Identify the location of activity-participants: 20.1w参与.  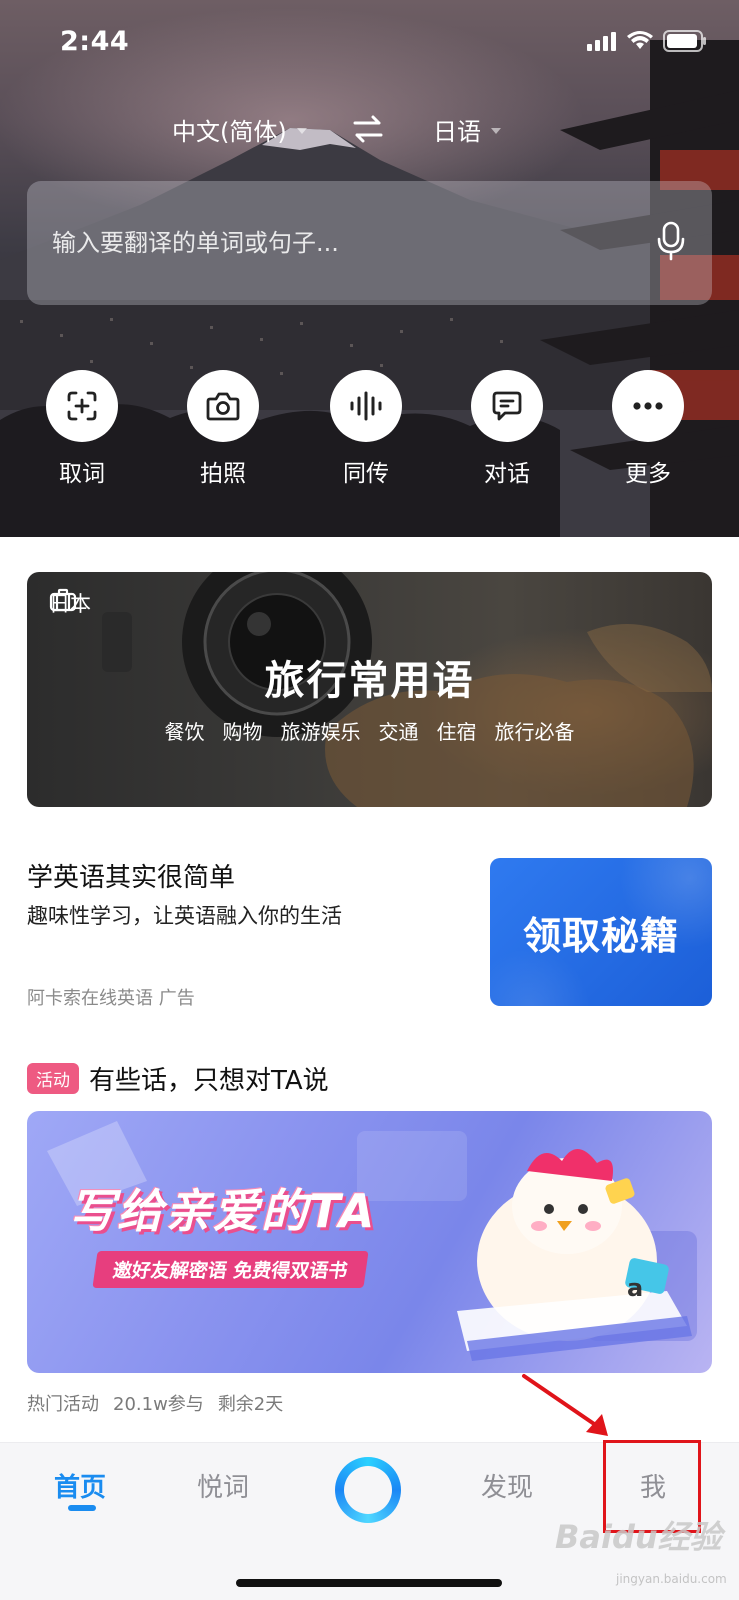
(158, 1404).